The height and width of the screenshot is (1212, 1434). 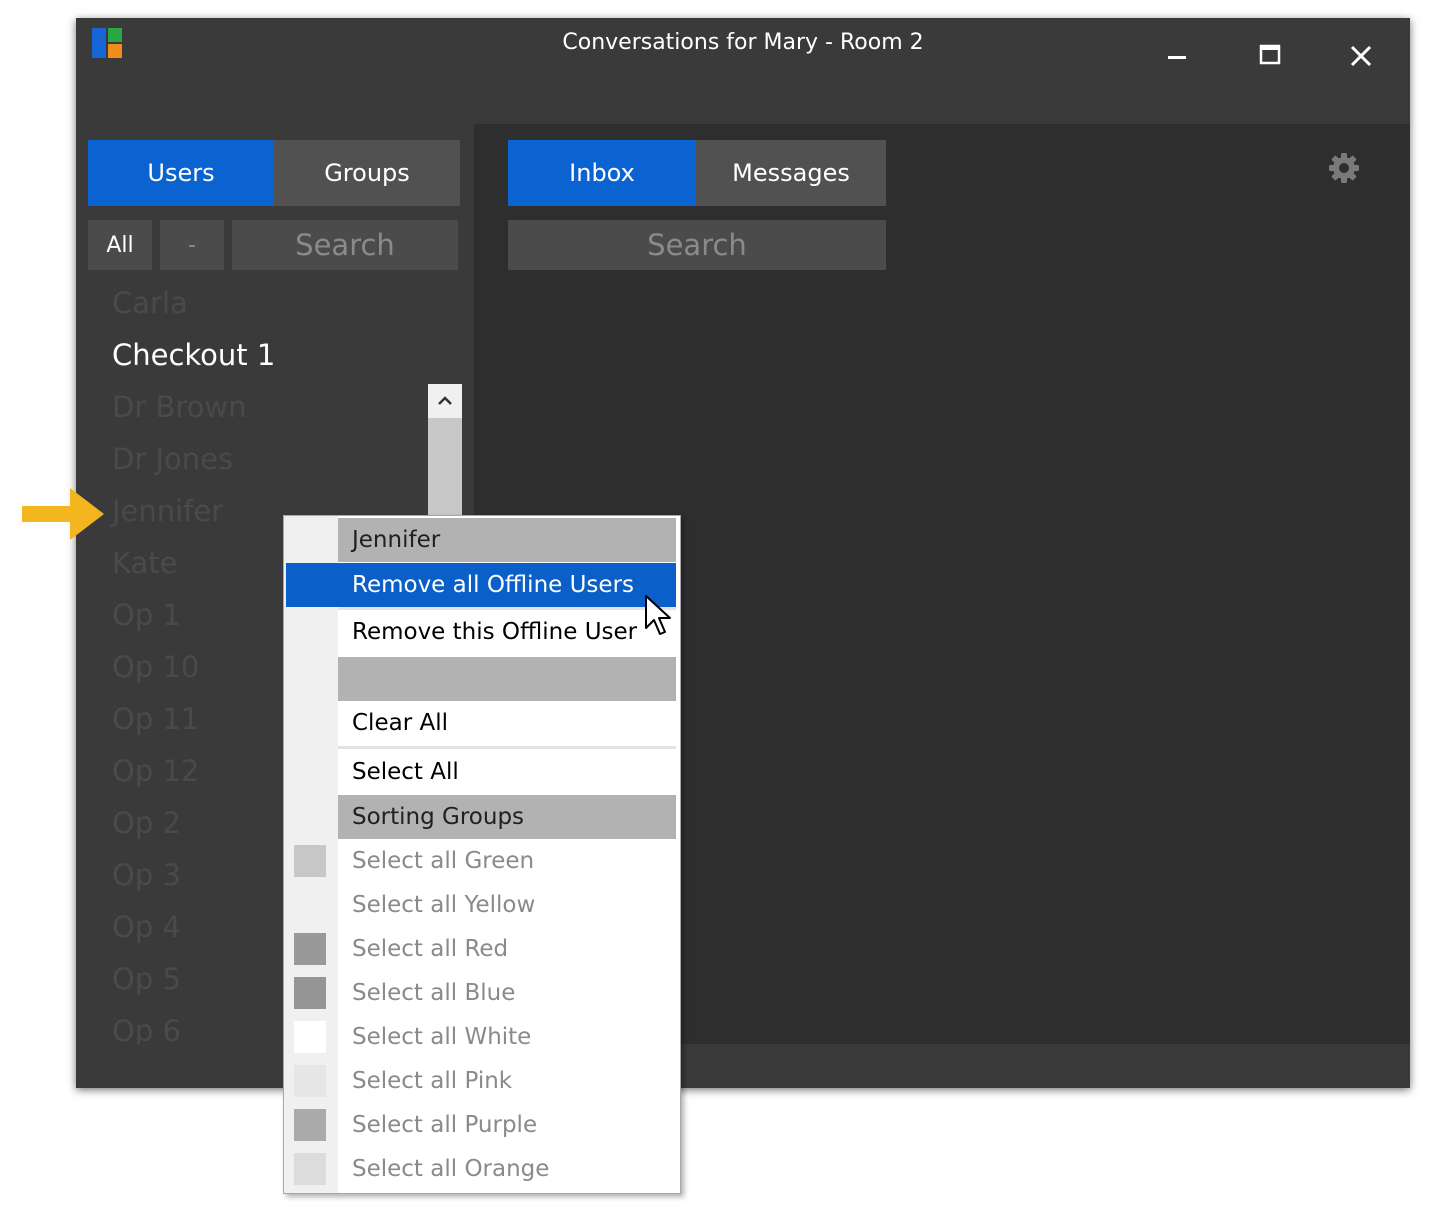 What do you see at coordinates (507, 817) in the screenshot?
I see `sorting-groups-header: Sorting Groups` at bounding box center [507, 817].